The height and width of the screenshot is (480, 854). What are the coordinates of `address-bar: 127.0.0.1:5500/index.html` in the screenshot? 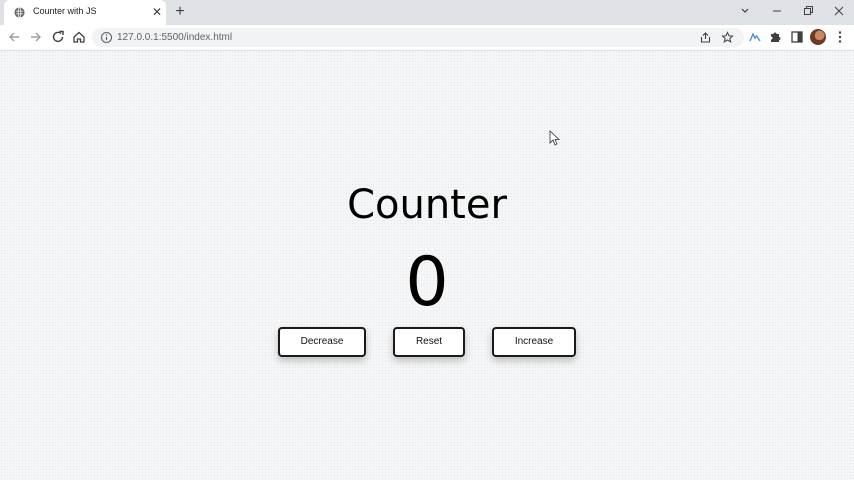 It's located at (418, 37).